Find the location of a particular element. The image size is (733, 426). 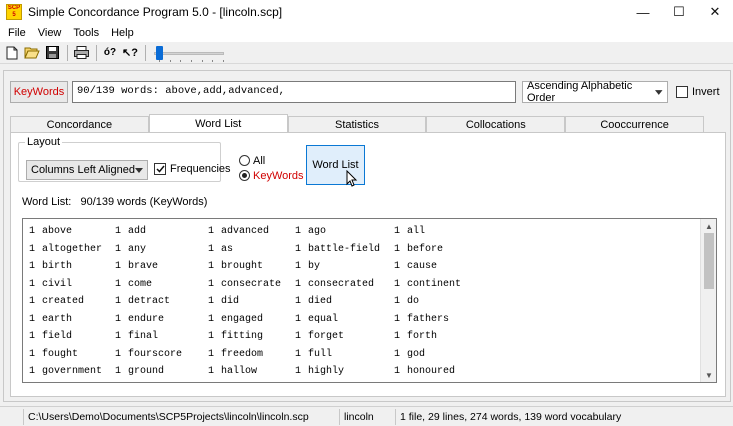

keywords-input: 90/139 words: above,add,advanced, is located at coordinates (294, 92).